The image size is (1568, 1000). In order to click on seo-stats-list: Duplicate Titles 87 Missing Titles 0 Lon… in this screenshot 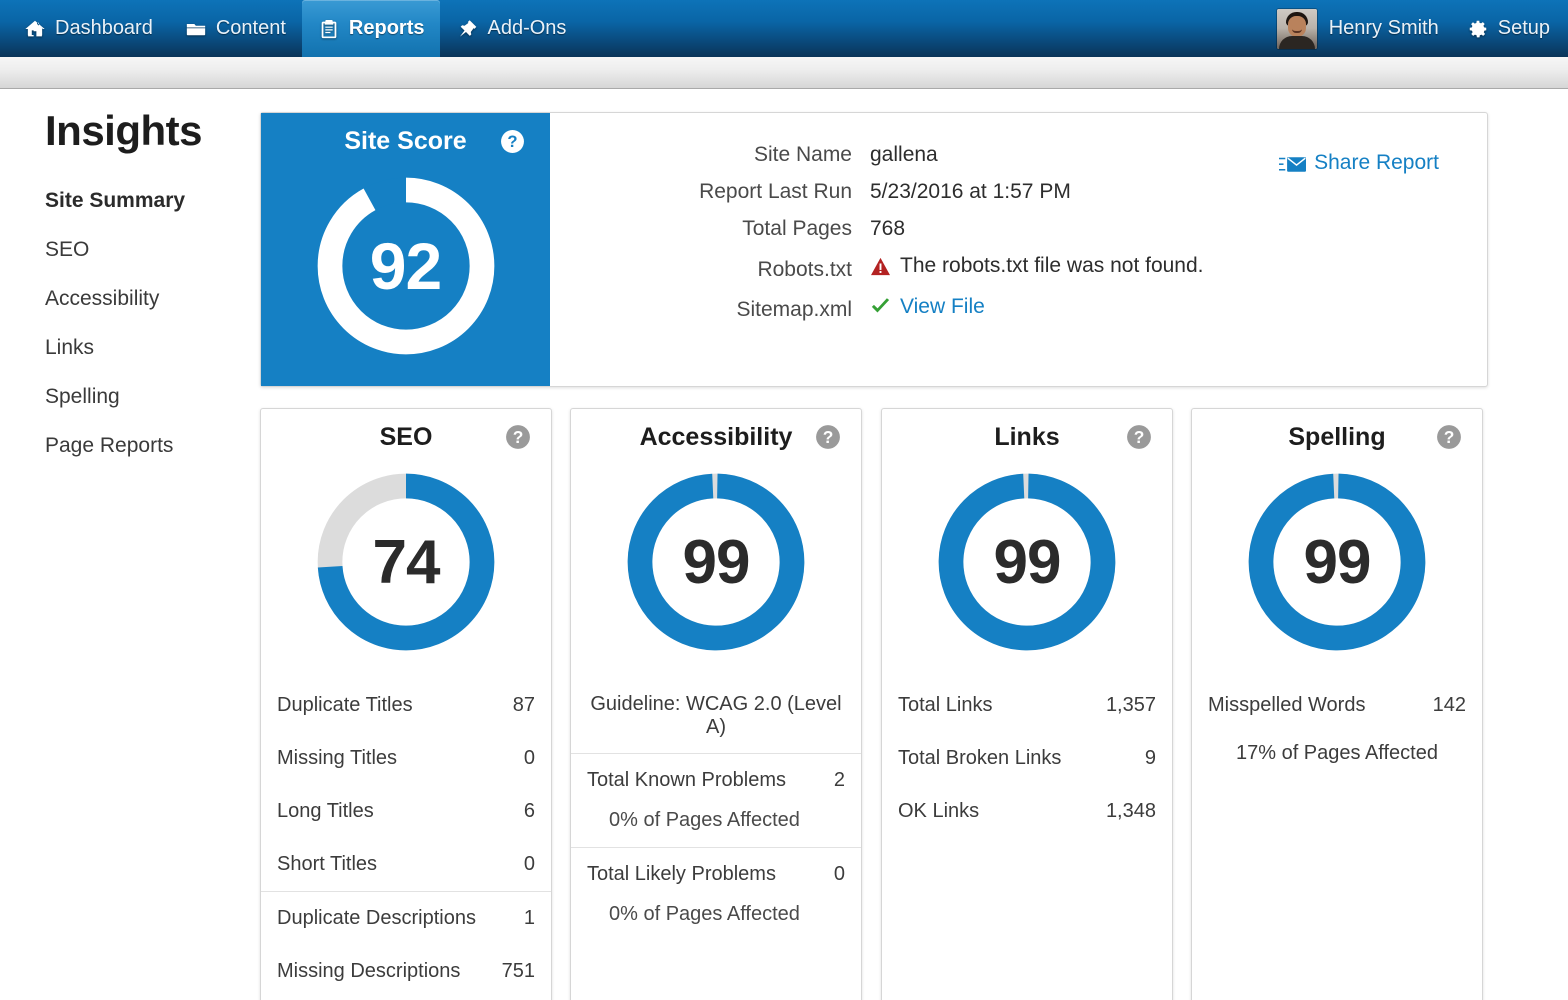, I will do `click(406, 838)`.